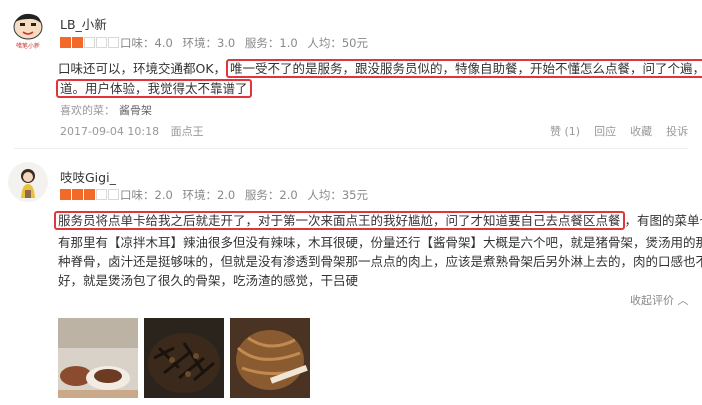 The image size is (702, 405). I want to click on crayon-shinchan-avatar-icon: 蜡笔小新, so click(28, 30).